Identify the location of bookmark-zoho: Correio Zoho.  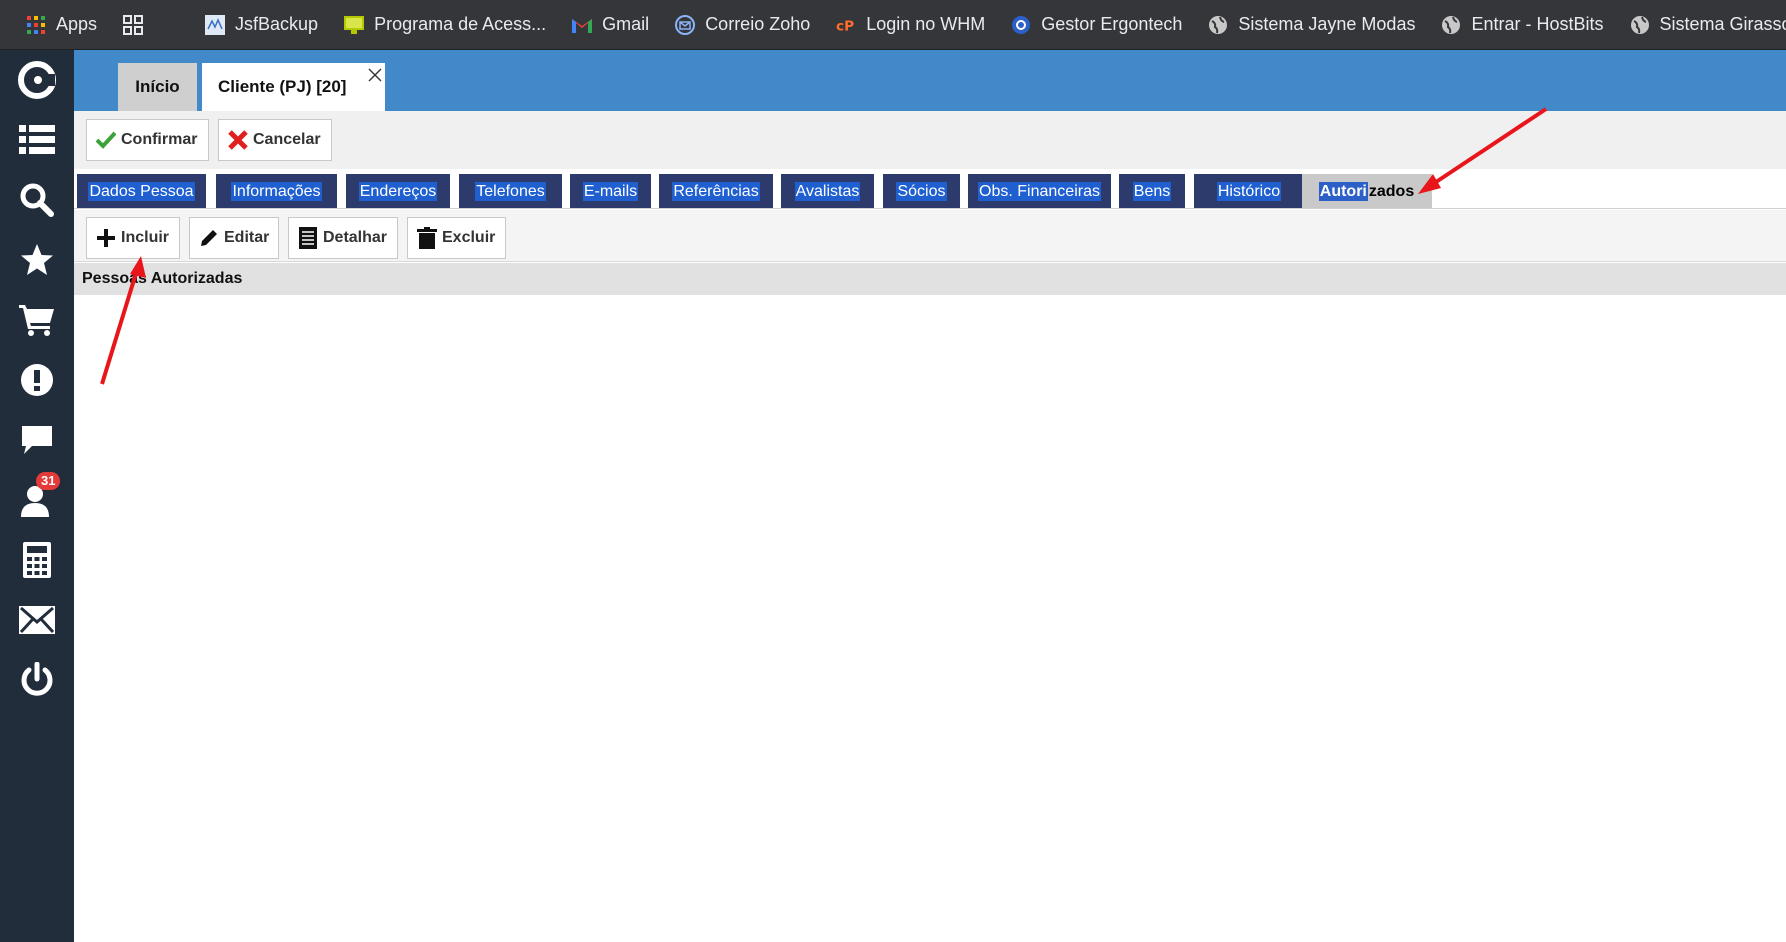
(742, 24).